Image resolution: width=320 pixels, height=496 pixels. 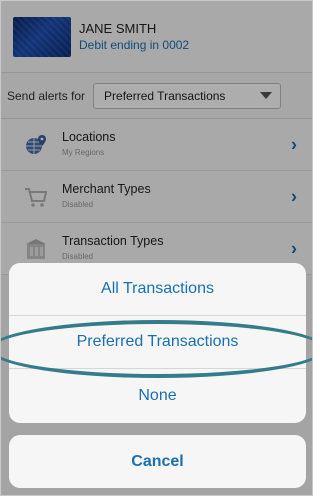 I want to click on option-preferred-transactions: Preferred Transactions, so click(x=157, y=342).